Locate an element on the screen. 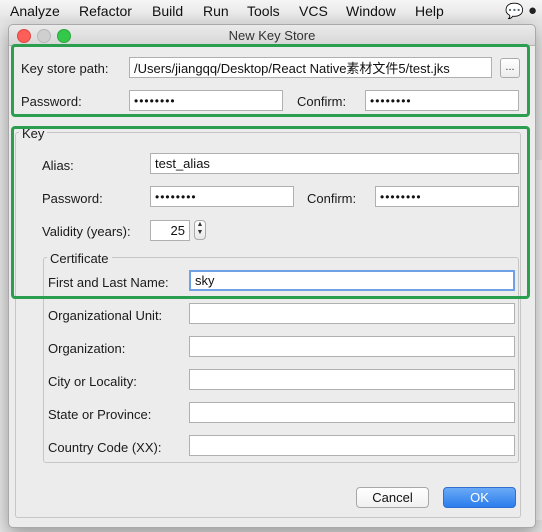 This screenshot has width=542, height=532. menu-refactor: Refactor is located at coordinates (105, 11).